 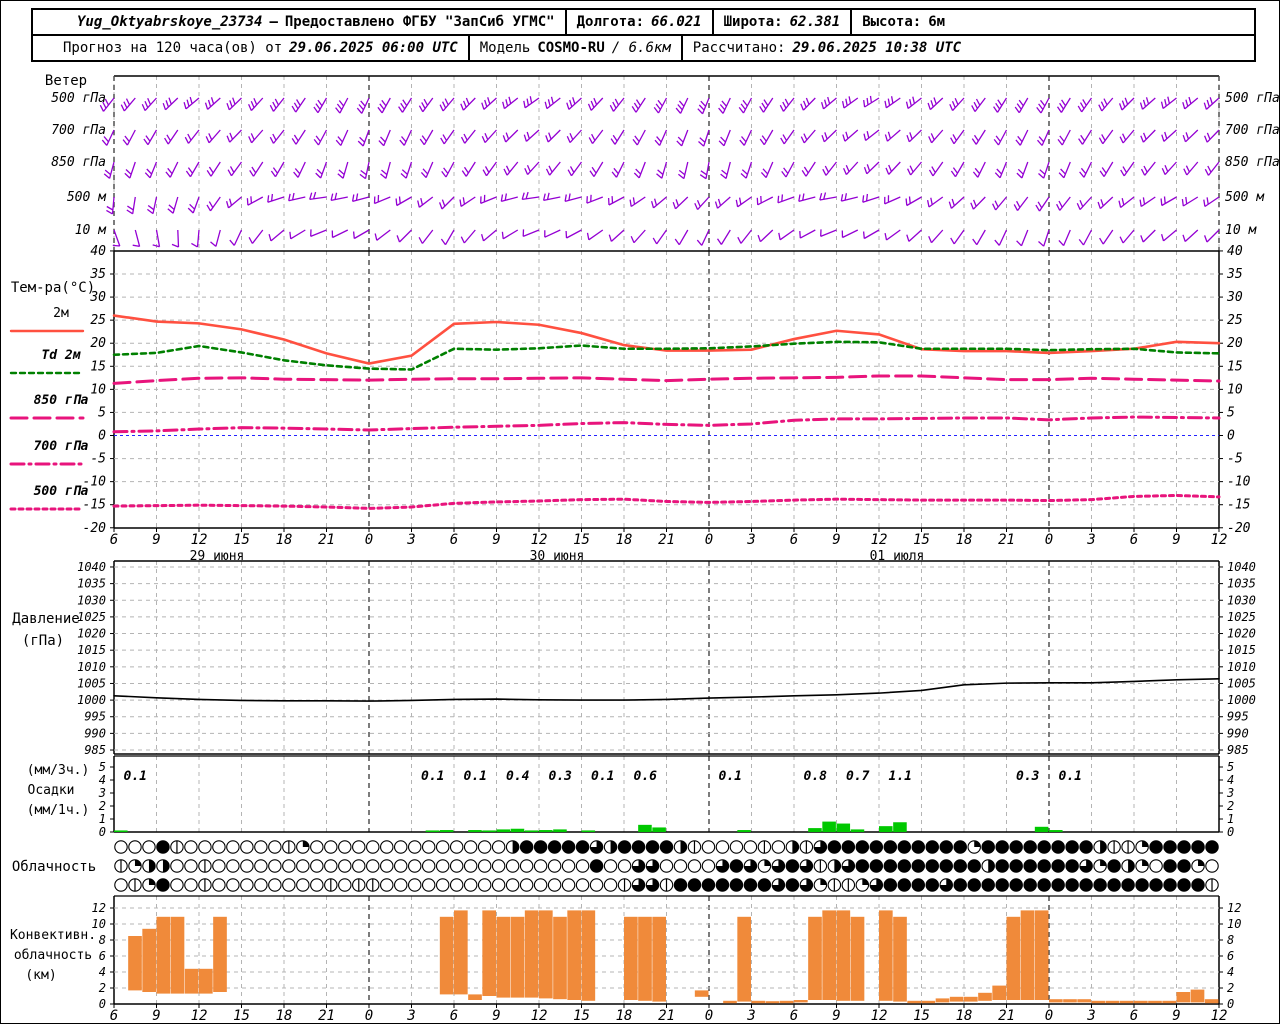 What do you see at coordinates (43, 641) in the screenshot?
I see `svg-text: (гПа)` at bounding box center [43, 641].